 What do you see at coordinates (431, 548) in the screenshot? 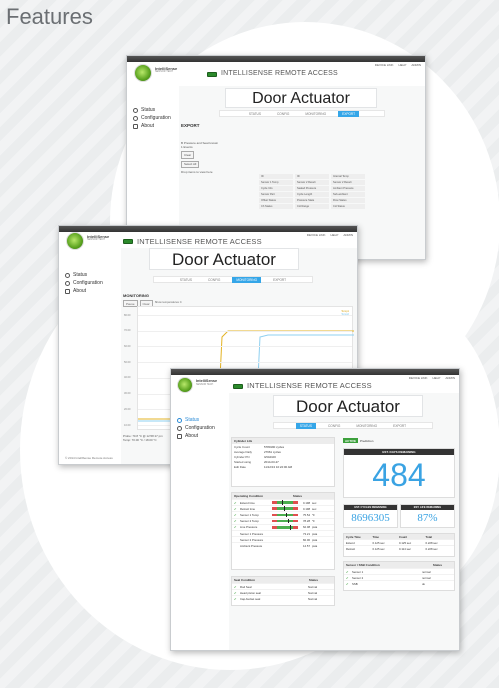
I see `cell: 0.228 sec` at bounding box center [431, 548].